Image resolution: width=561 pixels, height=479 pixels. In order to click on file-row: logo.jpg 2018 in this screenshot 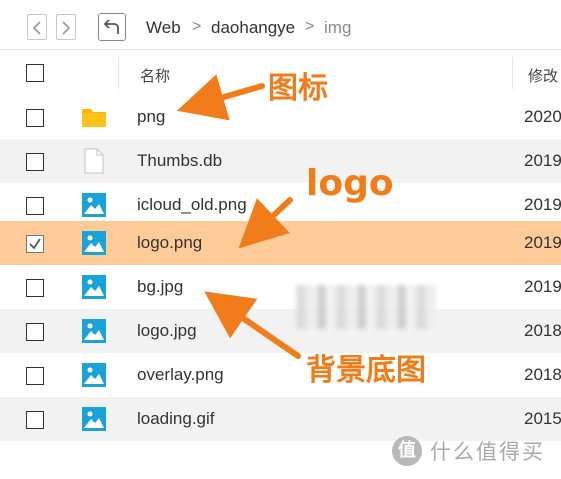, I will do `click(280, 331)`.